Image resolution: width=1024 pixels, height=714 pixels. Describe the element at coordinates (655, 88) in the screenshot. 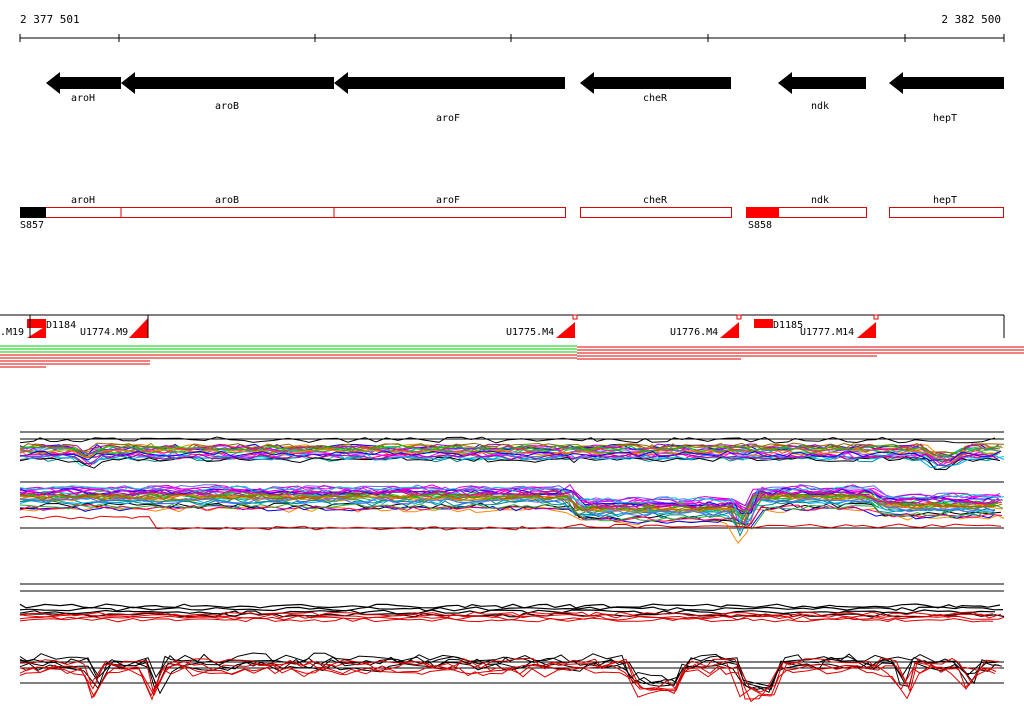

I see `gene-cheR: cheR` at that location.